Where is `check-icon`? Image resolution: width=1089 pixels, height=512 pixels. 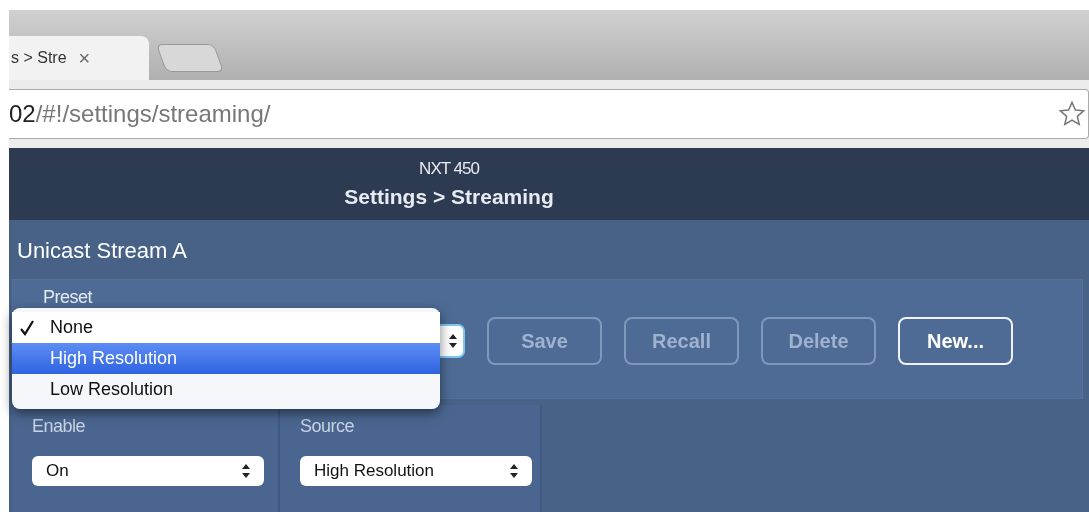
check-icon is located at coordinates (27, 327).